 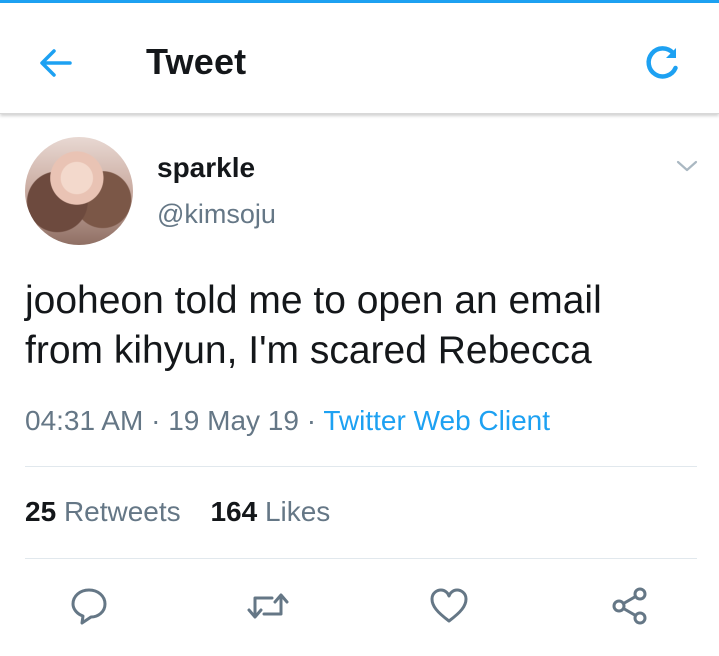 I want to click on tweet-stats: 25 Retweets 164 Likes, so click(x=188, y=512).